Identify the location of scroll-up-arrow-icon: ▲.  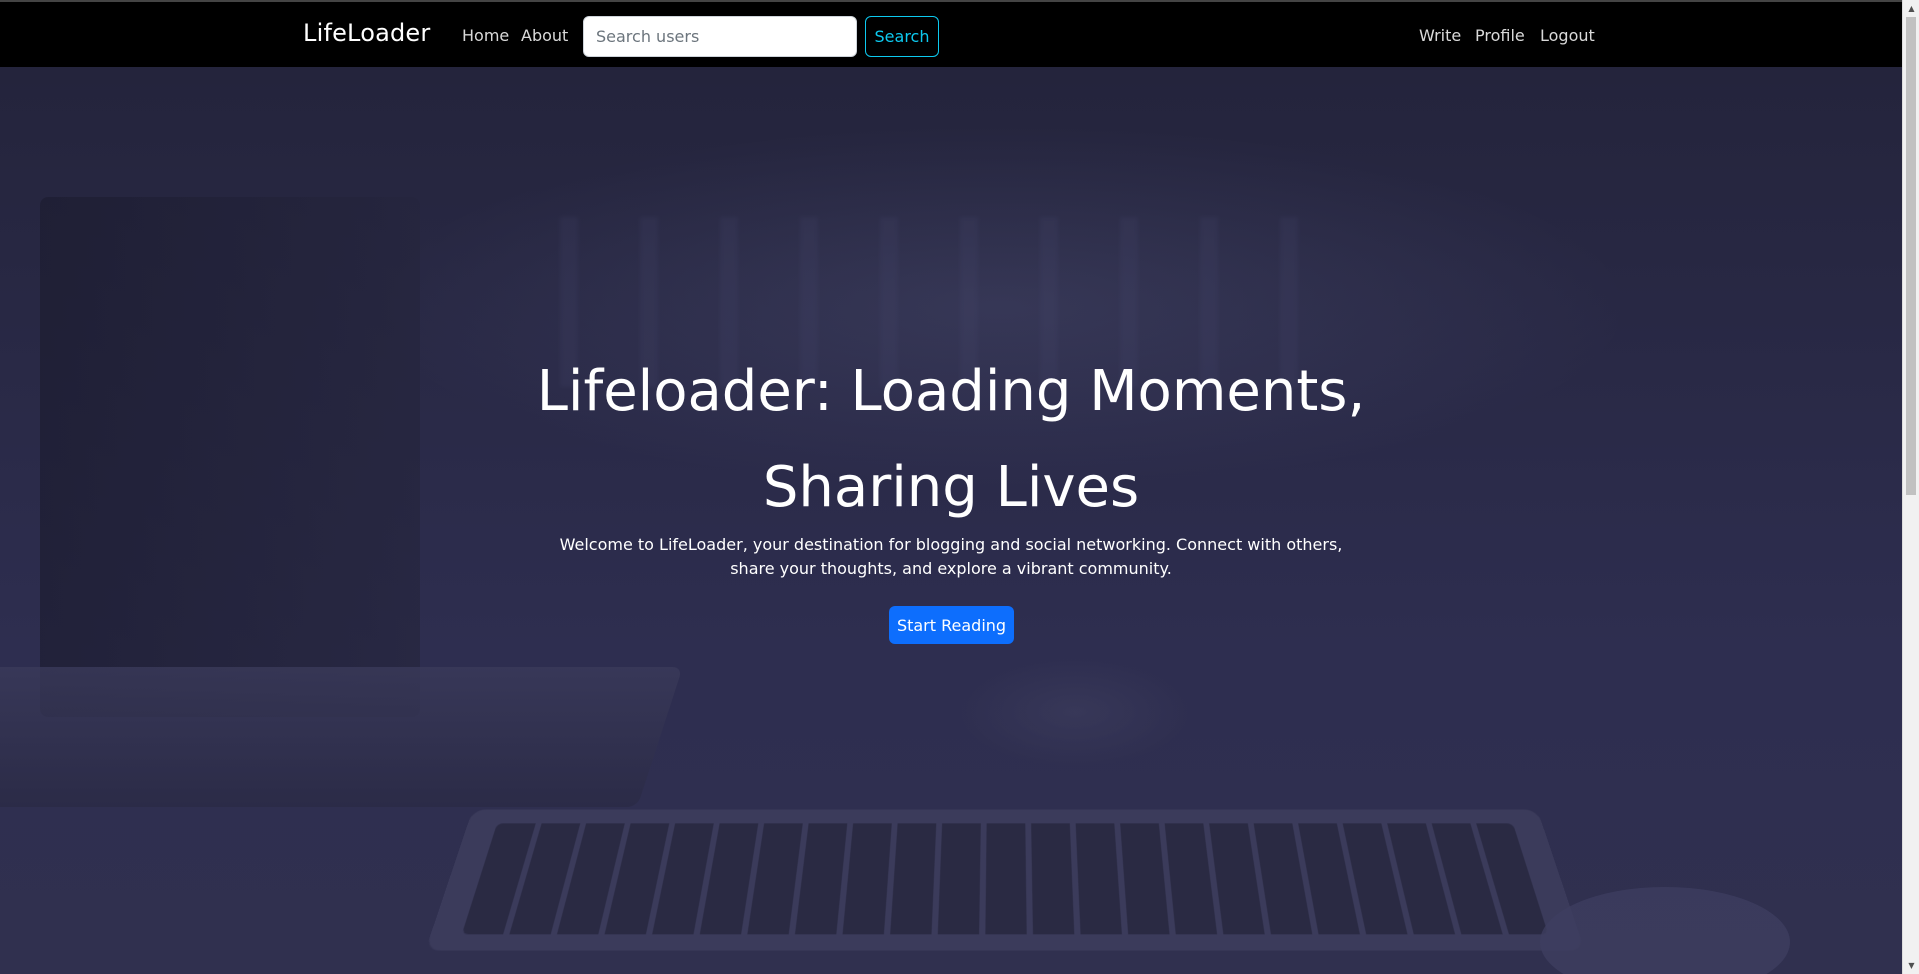
(1911, 8).